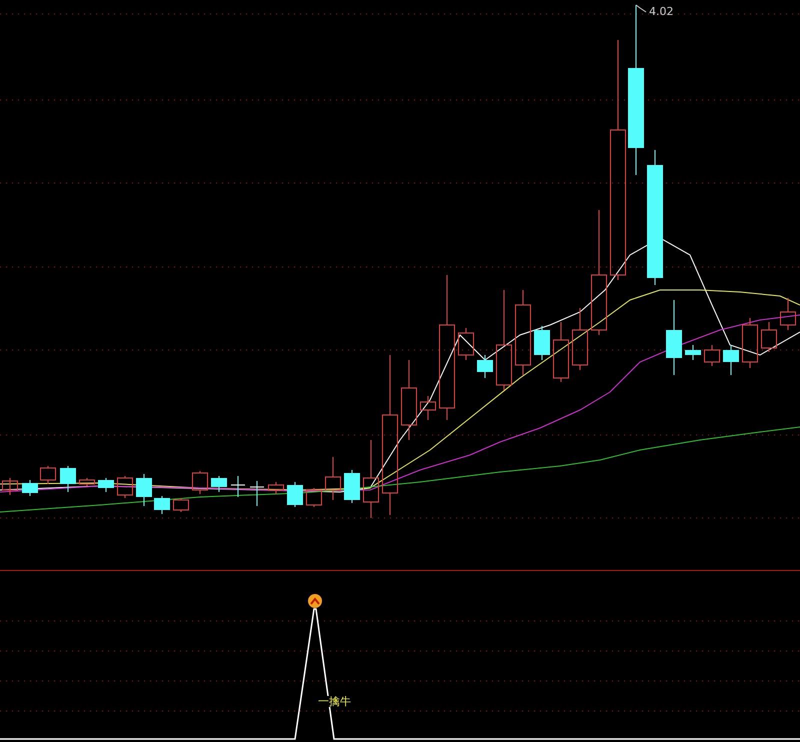 Image resolution: width=800 pixels, height=742 pixels. What do you see at coordinates (315, 601) in the screenshot?
I see `up-arrow-icon` at bounding box center [315, 601].